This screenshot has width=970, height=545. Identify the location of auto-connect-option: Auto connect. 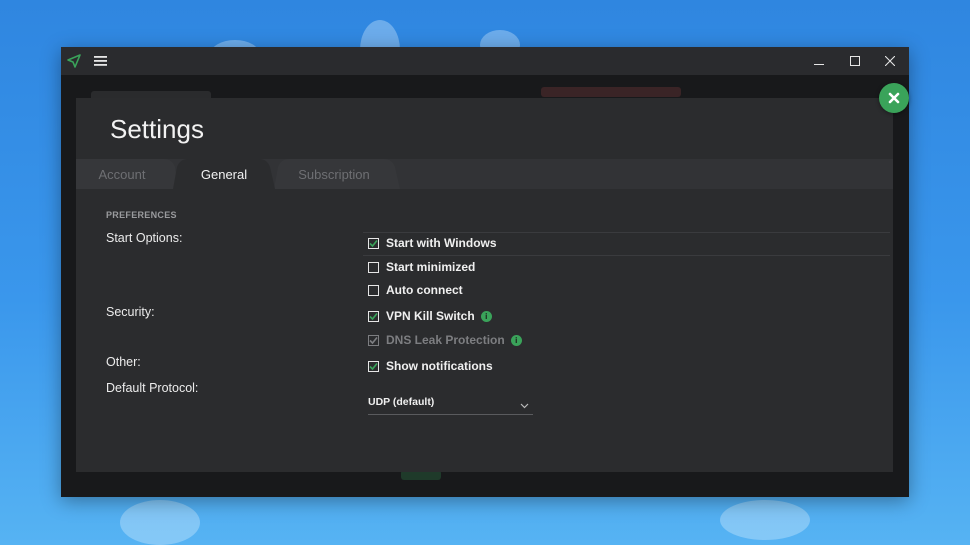
(415, 290).